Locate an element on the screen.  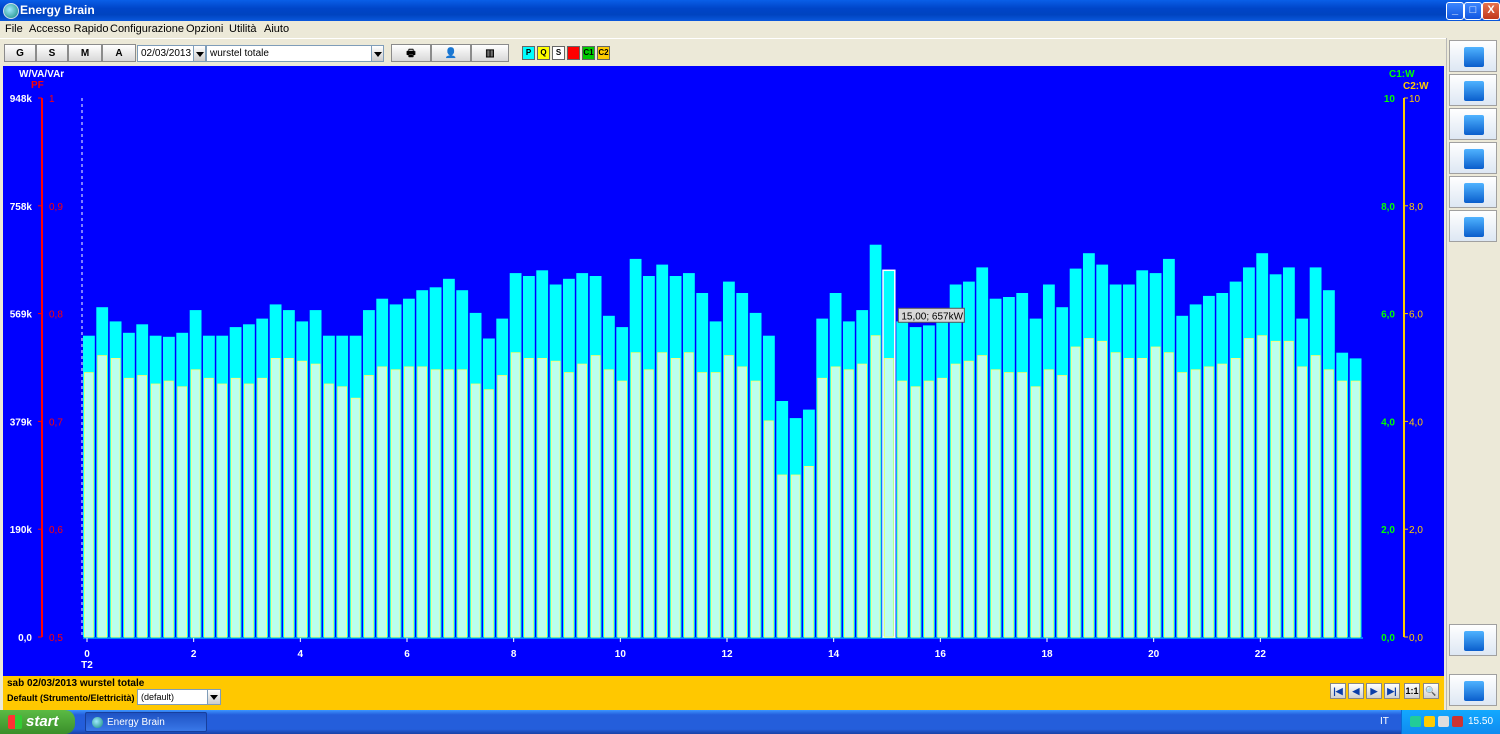
date-field: 02/03/2013 is located at coordinates (165, 53).